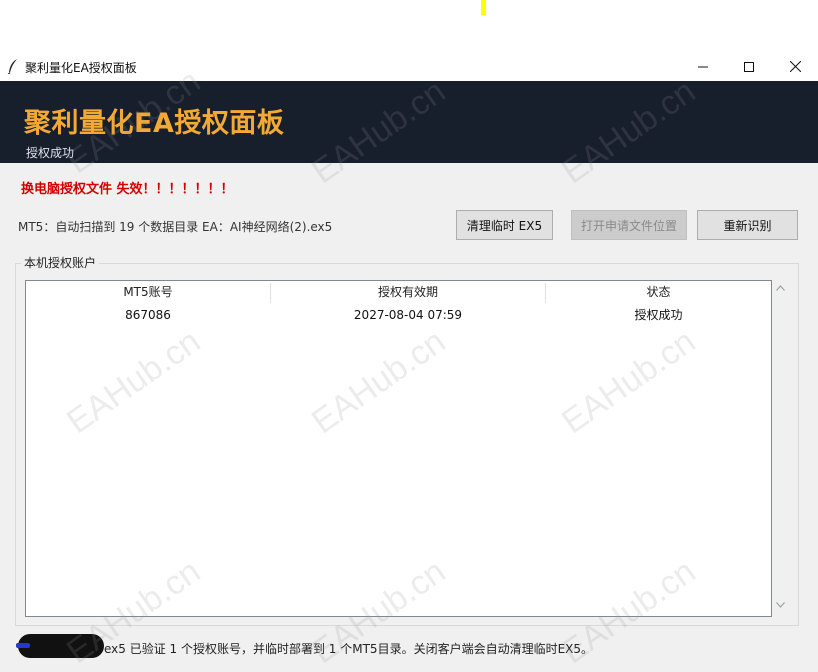 This screenshot has height=672, width=818. Describe the element at coordinates (81, 68) in the screenshot. I see `window-title: 聚利量化EA授权面板` at that location.